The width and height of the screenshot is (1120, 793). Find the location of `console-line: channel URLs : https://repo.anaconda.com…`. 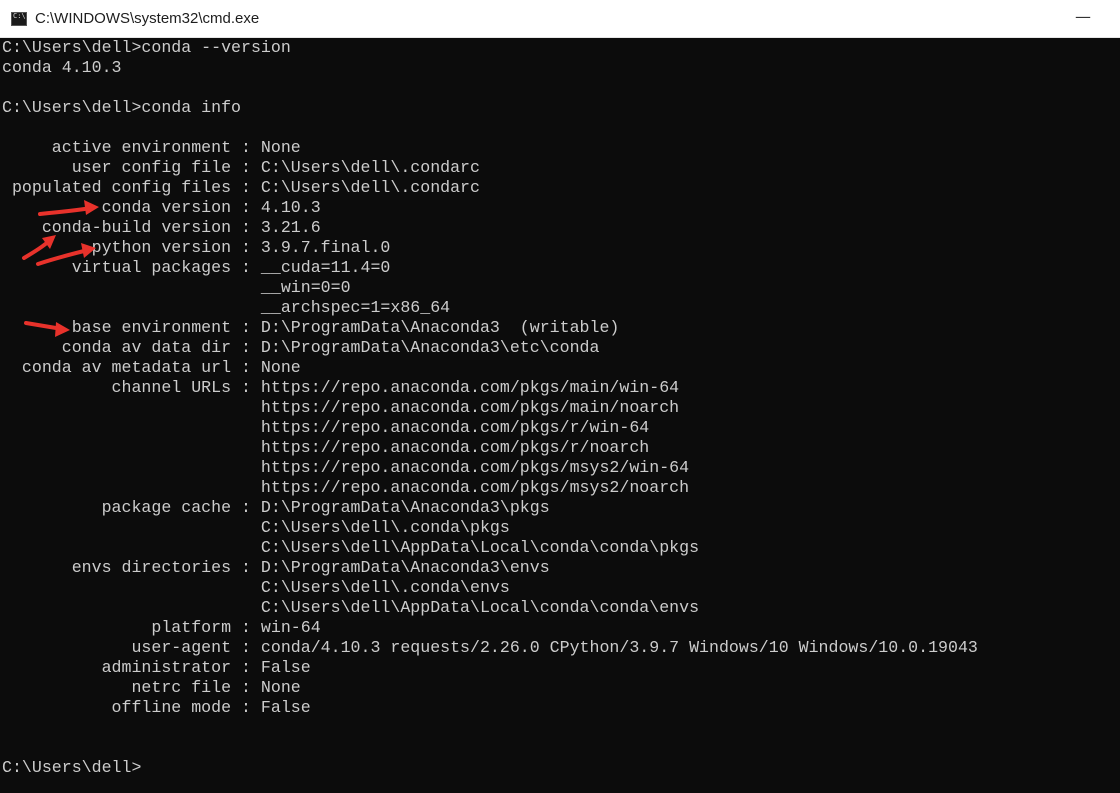

console-line: channel URLs : https://repo.anaconda.com… is located at coordinates (341, 387).